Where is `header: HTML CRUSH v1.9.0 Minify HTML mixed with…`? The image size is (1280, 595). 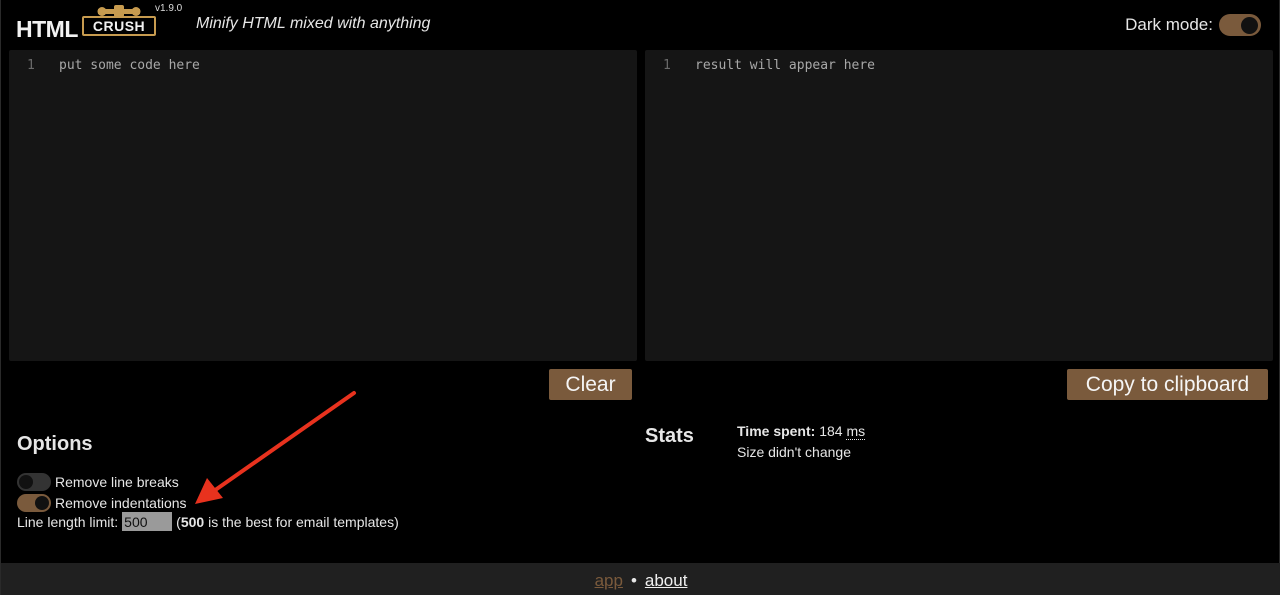
header: HTML CRUSH v1.9.0 Minify HTML mixed with… is located at coordinates (640, 24).